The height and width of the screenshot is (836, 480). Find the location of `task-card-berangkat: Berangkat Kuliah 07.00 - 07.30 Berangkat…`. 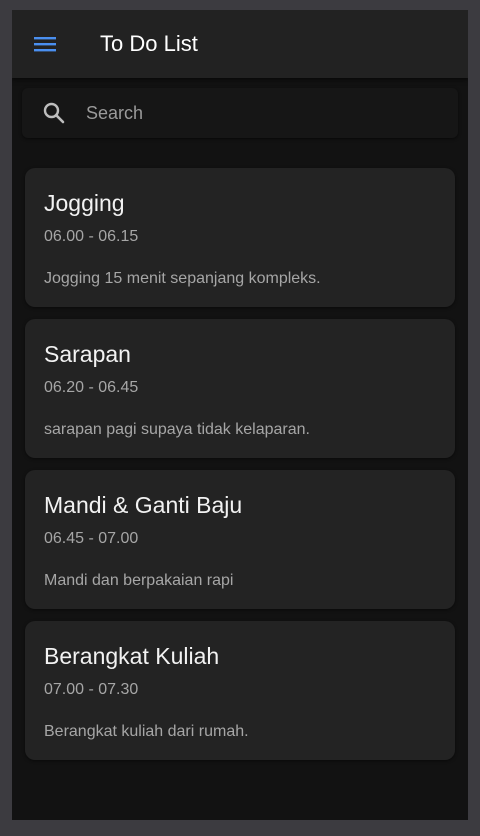

task-card-berangkat: Berangkat Kuliah 07.00 - 07.30 Berangkat… is located at coordinates (240, 690).